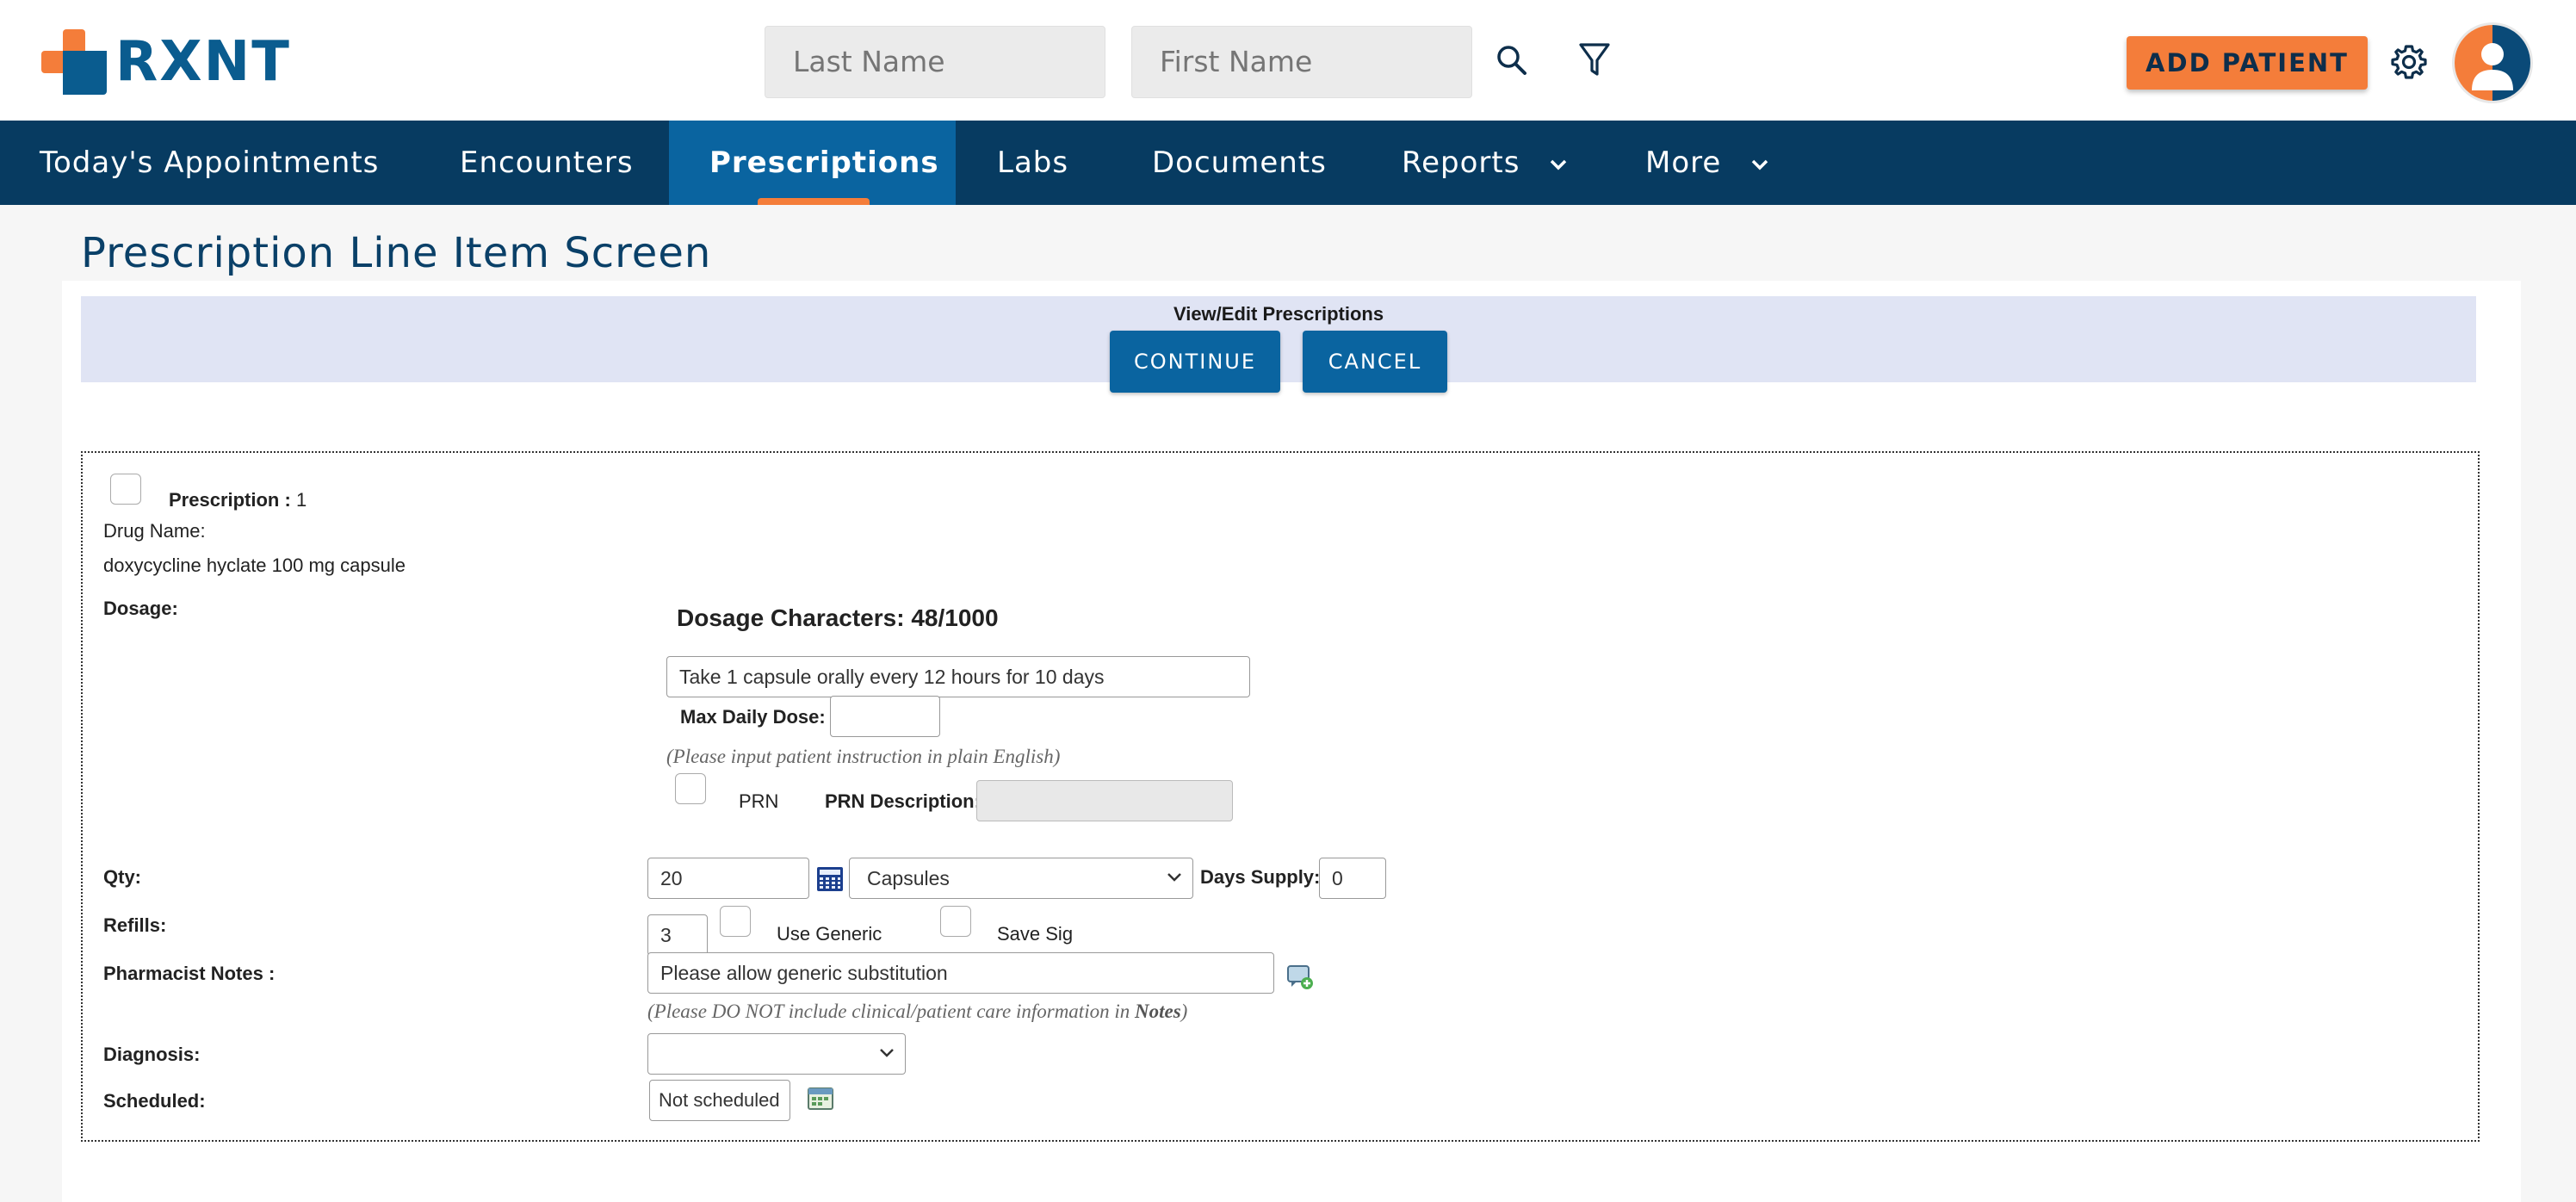  I want to click on save-sig-label: Save Sig, so click(1035, 934).